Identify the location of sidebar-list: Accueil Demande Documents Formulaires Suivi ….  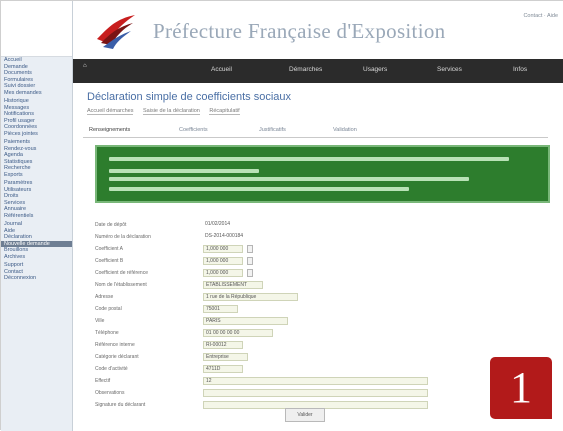
(36, 169).